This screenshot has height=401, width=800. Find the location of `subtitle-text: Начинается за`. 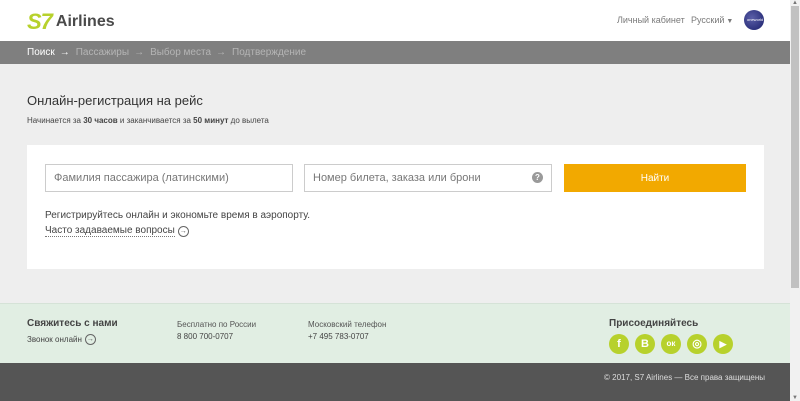

subtitle-text: Начинается за is located at coordinates (55, 120).